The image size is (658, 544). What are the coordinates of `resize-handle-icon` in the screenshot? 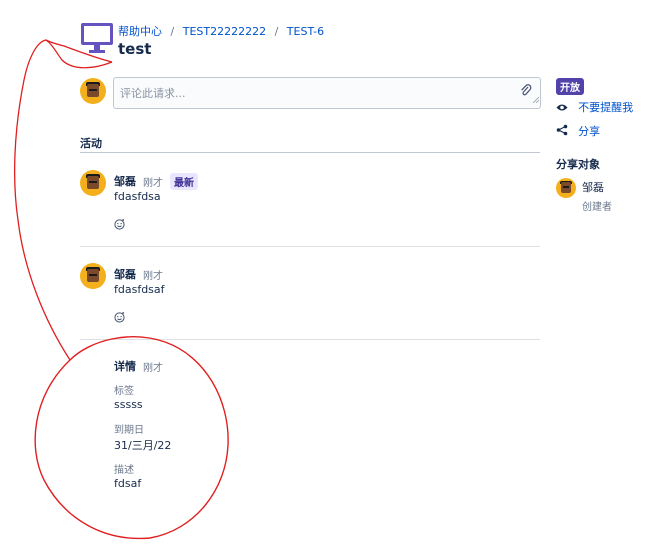 It's located at (536, 97).